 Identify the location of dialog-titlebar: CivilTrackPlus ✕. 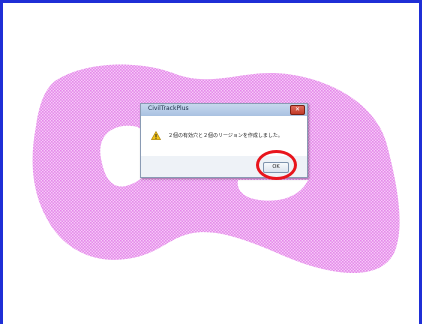
(224, 110).